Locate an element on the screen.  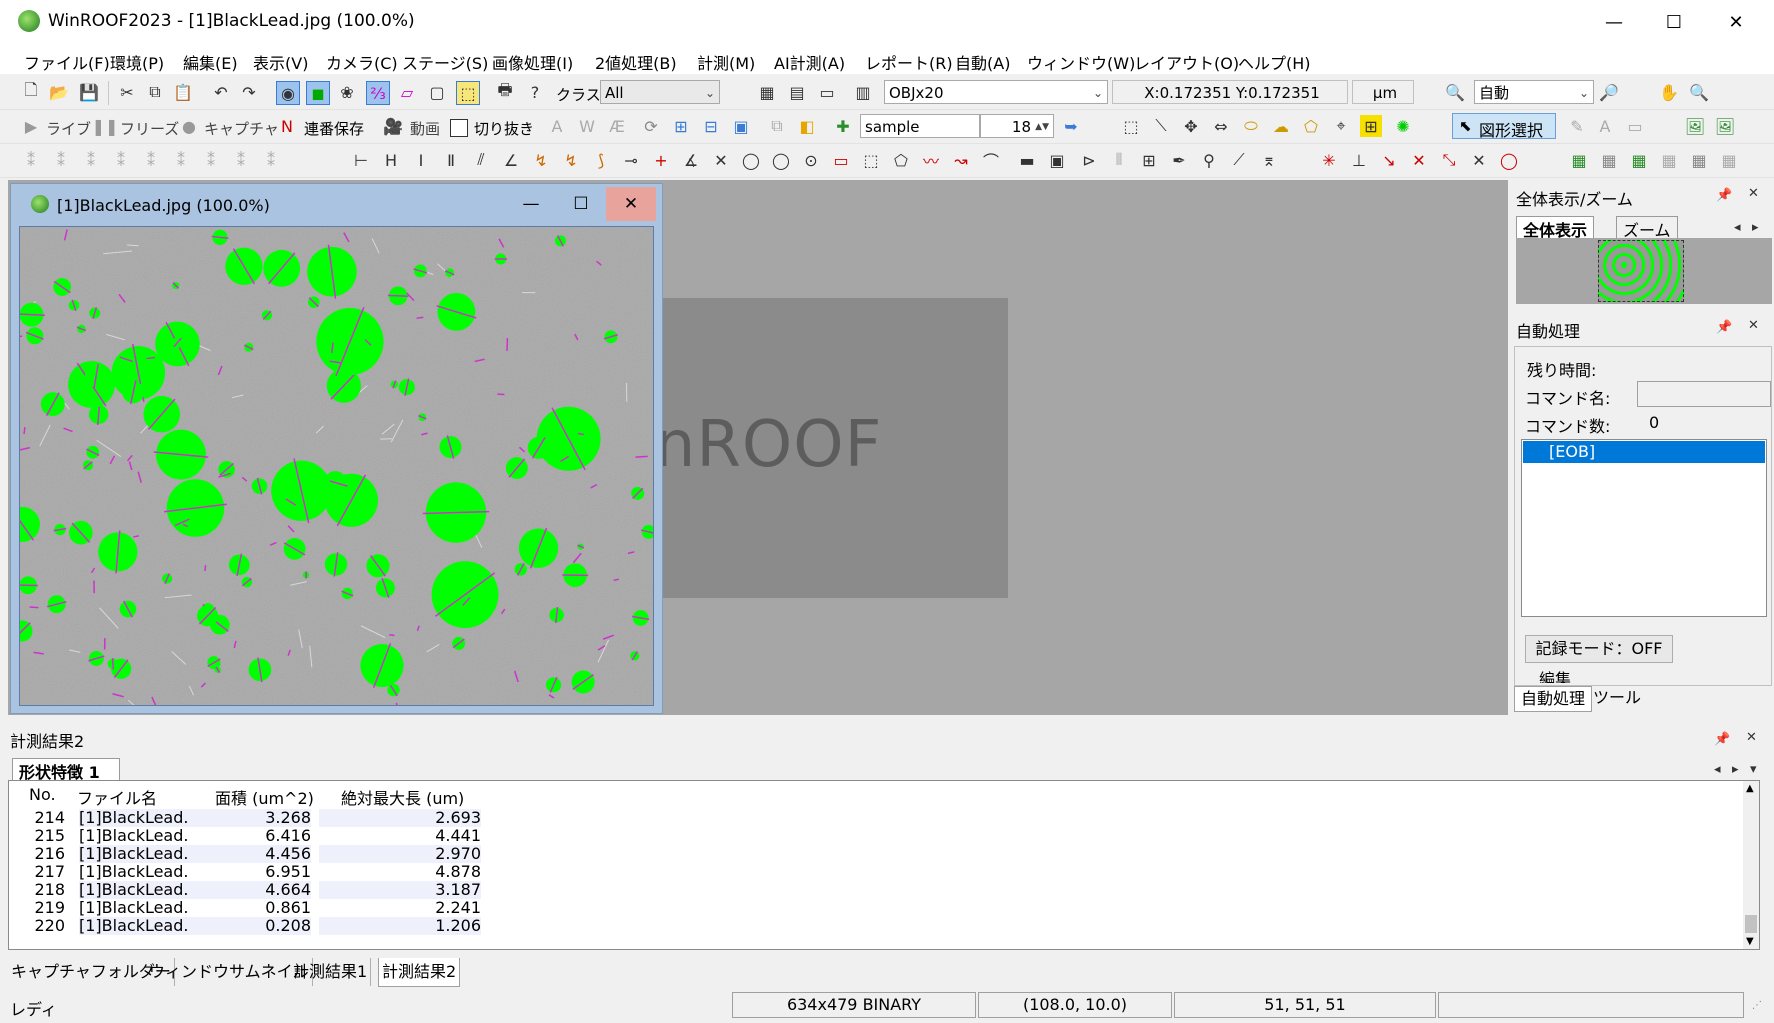
new-file-icon: 🗋 is located at coordinates (31, 91).